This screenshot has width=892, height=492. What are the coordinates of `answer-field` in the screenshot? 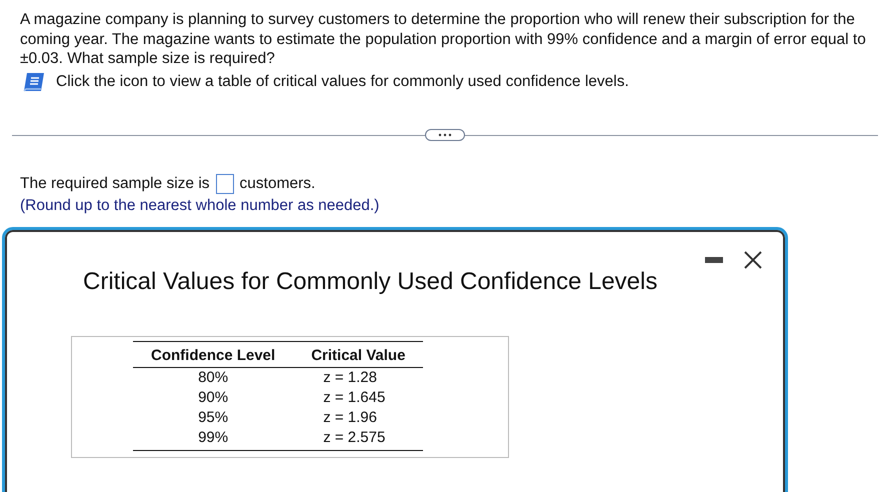 It's located at (225, 184).